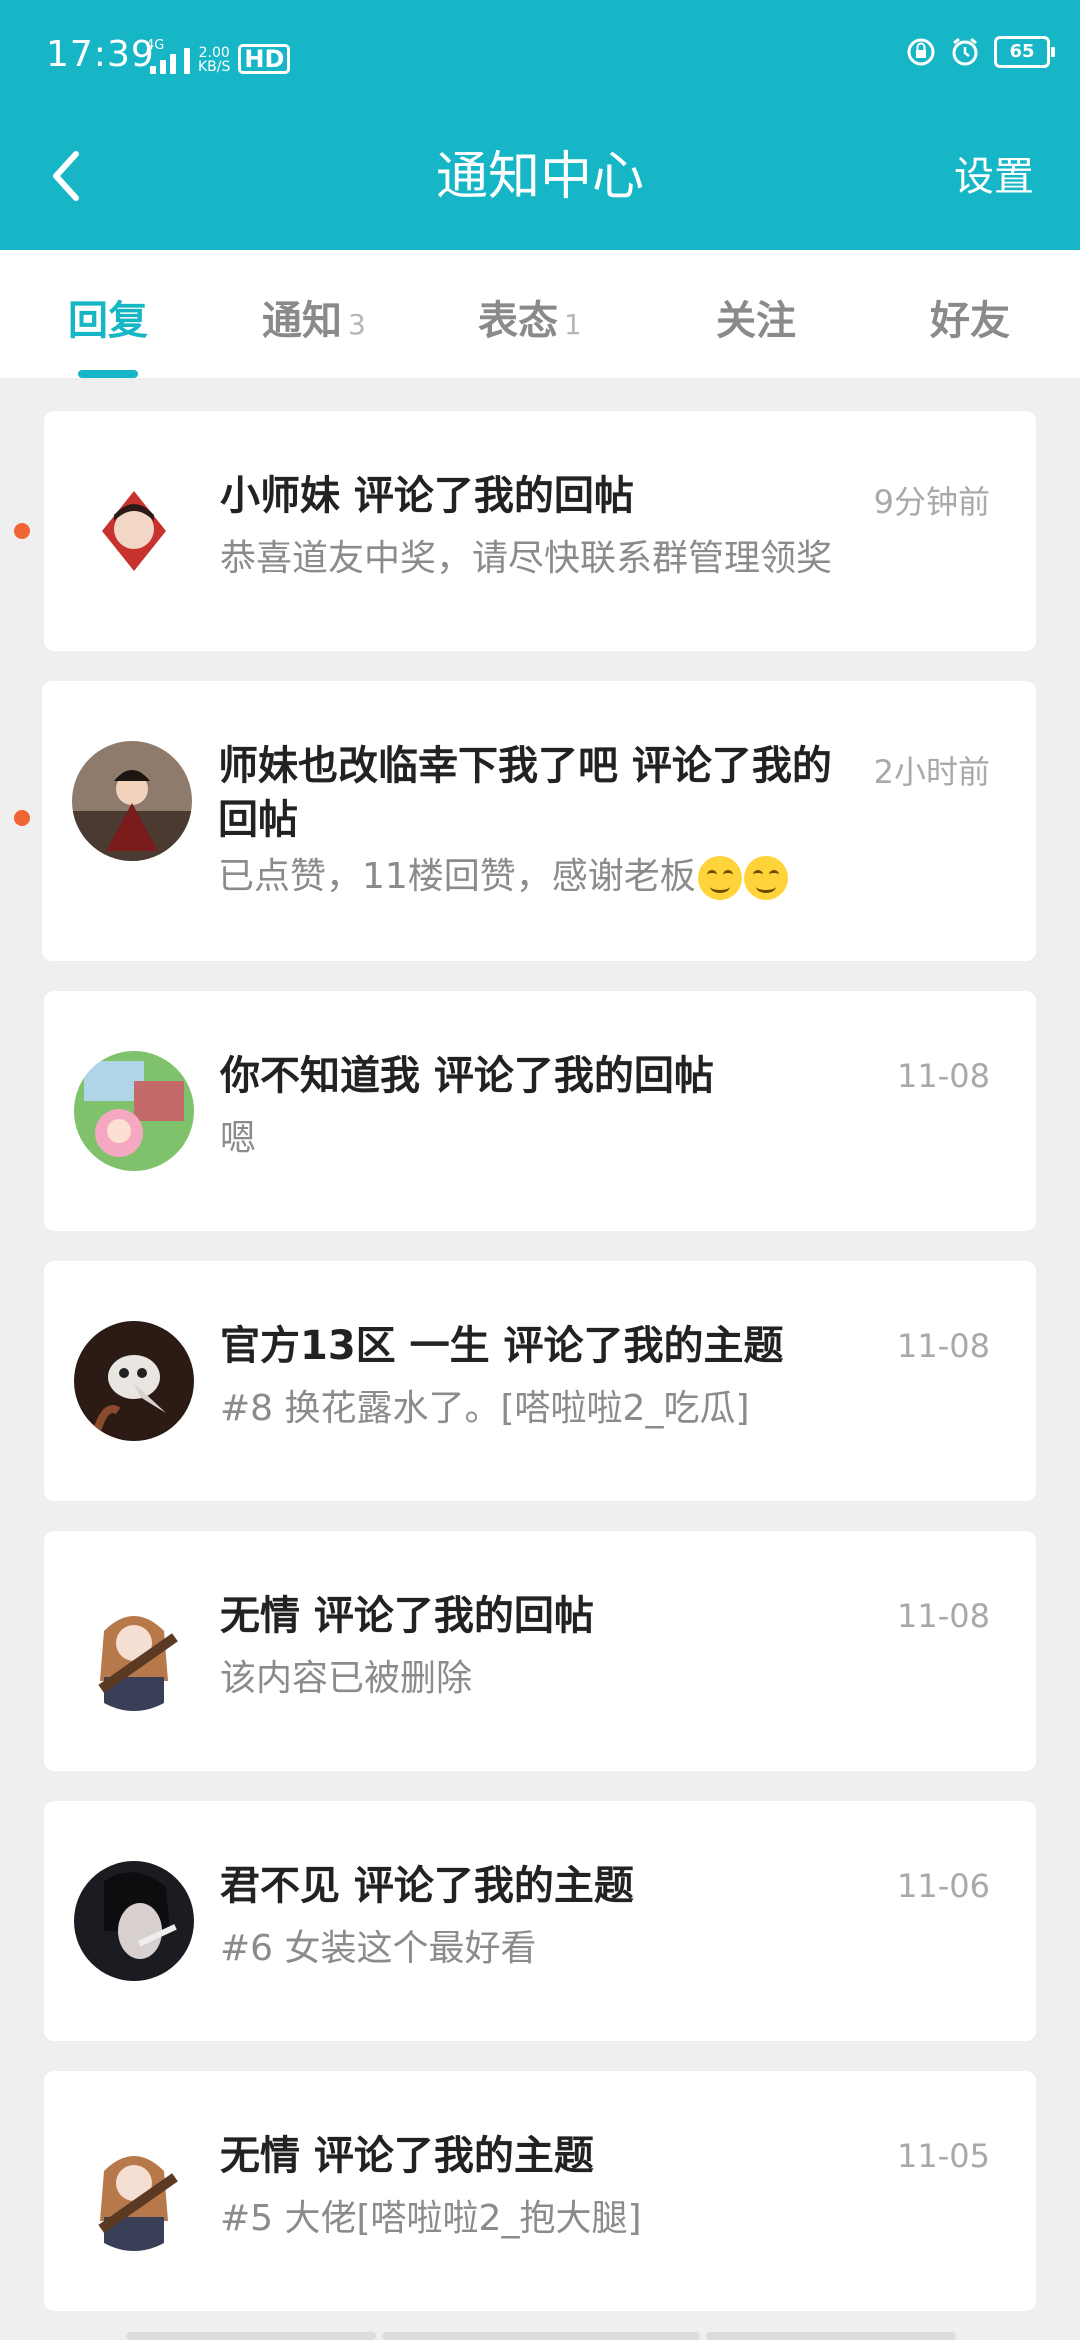  What do you see at coordinates (467, 1076) in the screenshot?
I see `notification-title: 你不知道我 评论了我的回帖` at bounding box center [467, 1076].